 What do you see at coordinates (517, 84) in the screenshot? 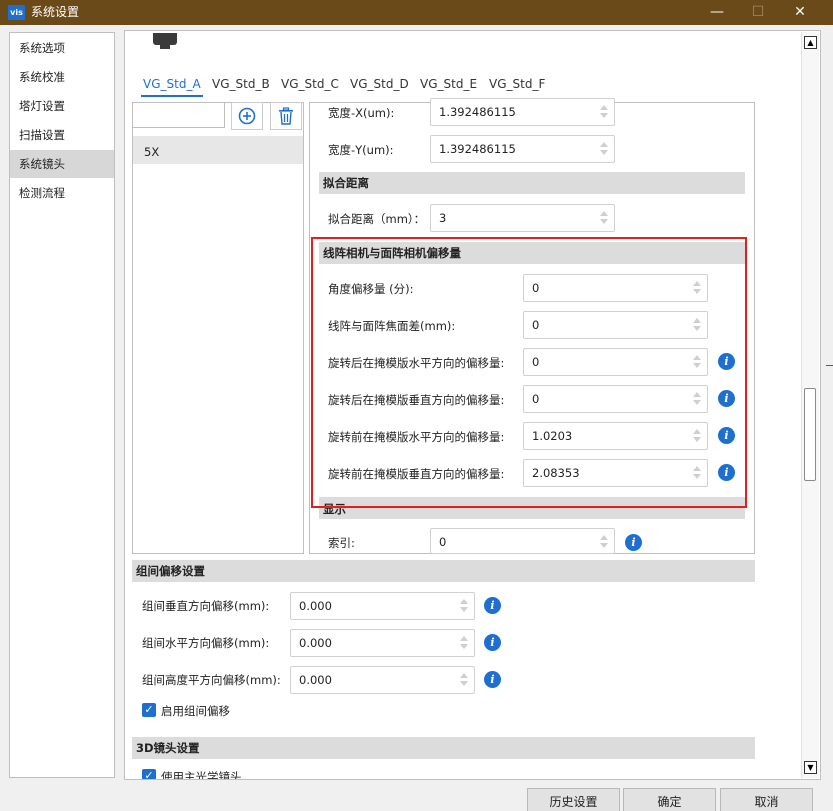
I see `tab-vg-std-f: VG_Std_F` at bounding box center [517, 84].